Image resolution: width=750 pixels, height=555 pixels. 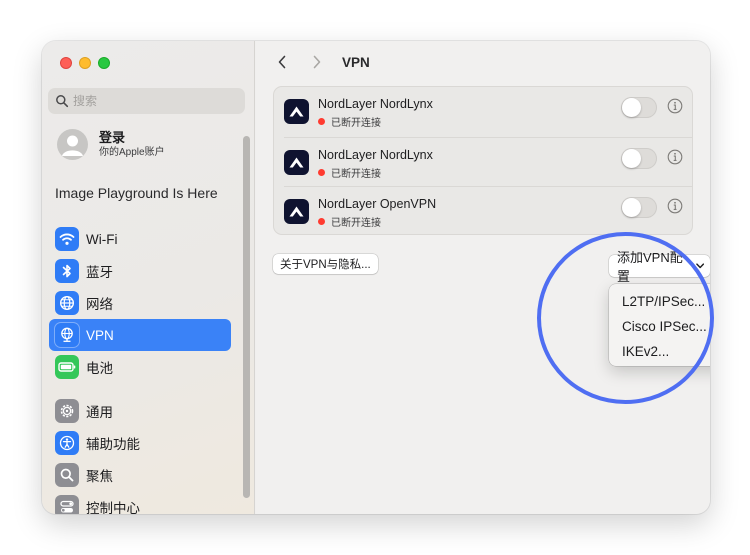 What do you see at coordinates (140, 271) in the screenshot?
I see `sidebar-item-bluetooth: 蓝牙` at bounding box center [140, 271].